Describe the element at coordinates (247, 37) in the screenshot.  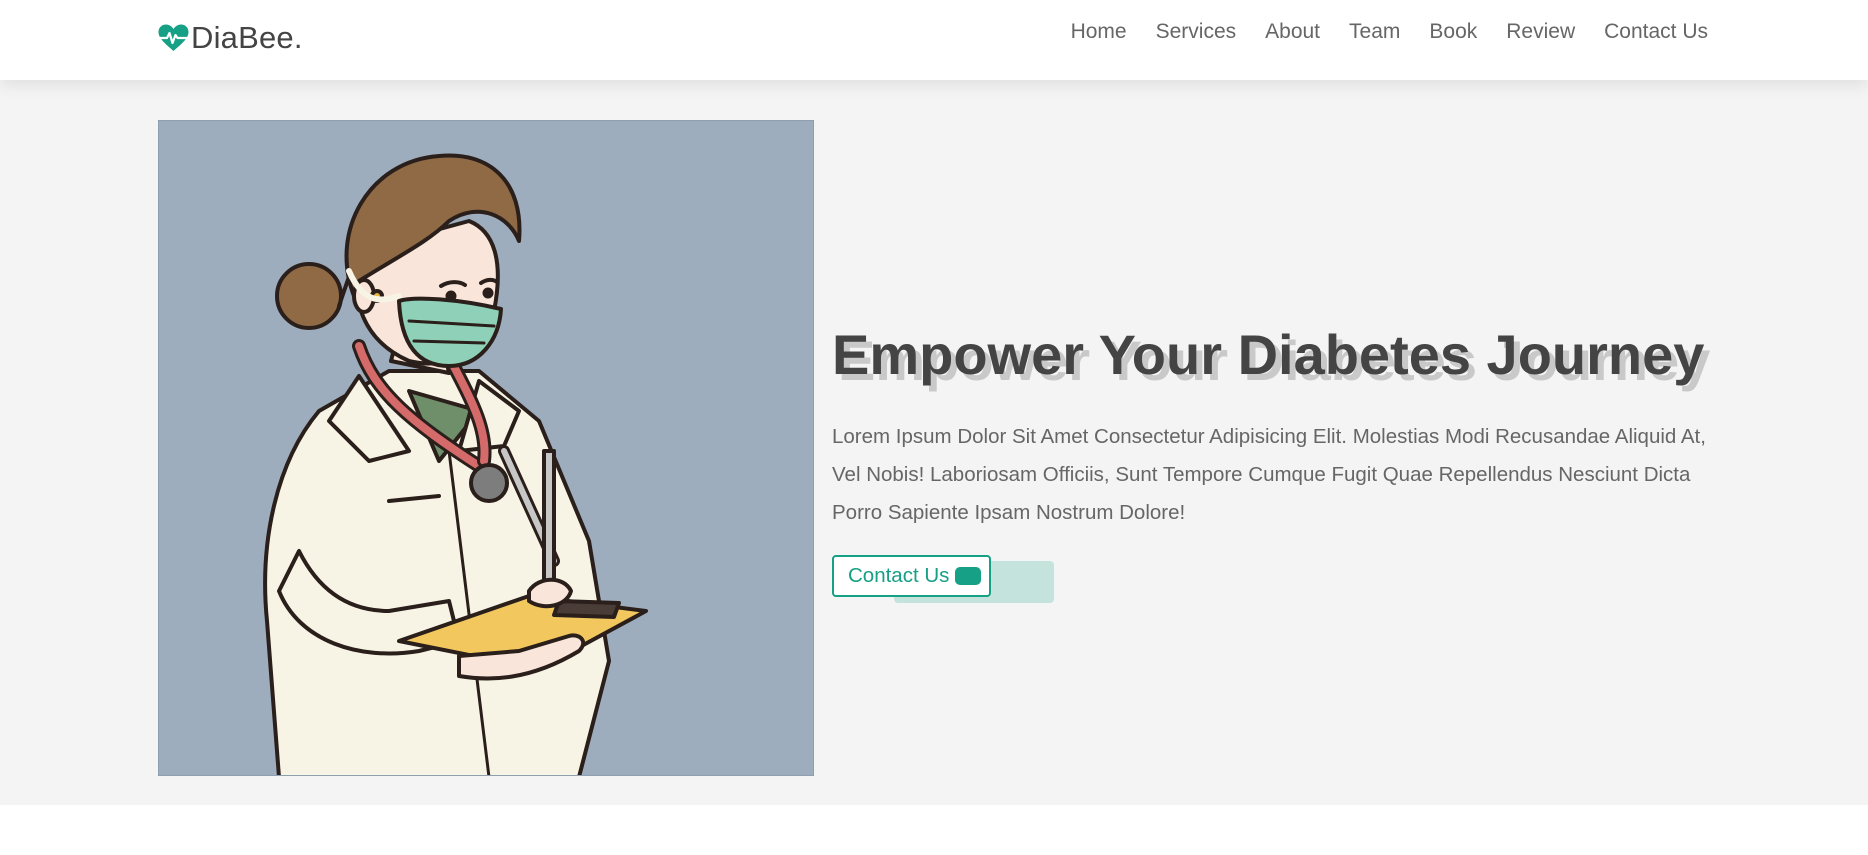
I see `logo-text: DiaBee.` at that location.